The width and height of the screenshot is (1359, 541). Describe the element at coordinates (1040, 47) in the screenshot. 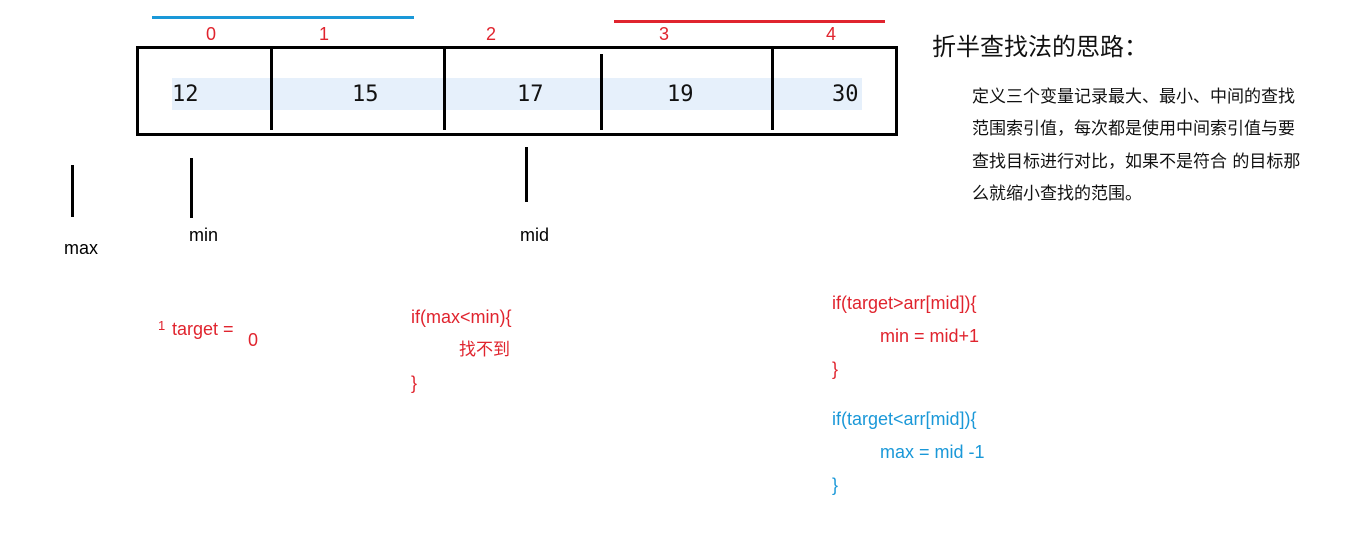

I see `explanation-title: 折半查找法的思路：` at that location.